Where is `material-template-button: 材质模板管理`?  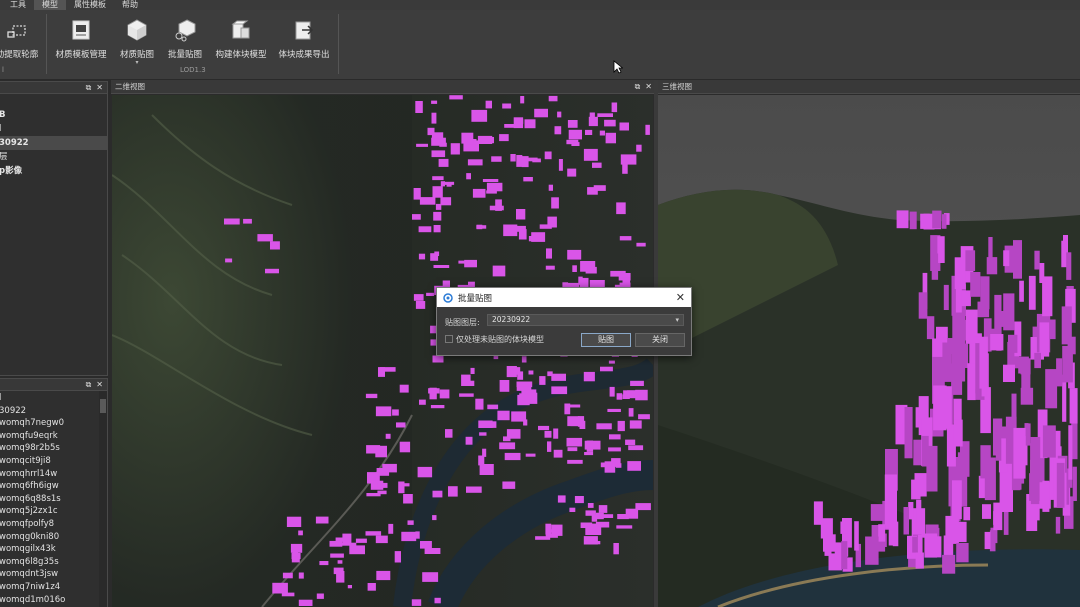
material-template-button: 材质模板管理 is located at coordinates (81, 42).